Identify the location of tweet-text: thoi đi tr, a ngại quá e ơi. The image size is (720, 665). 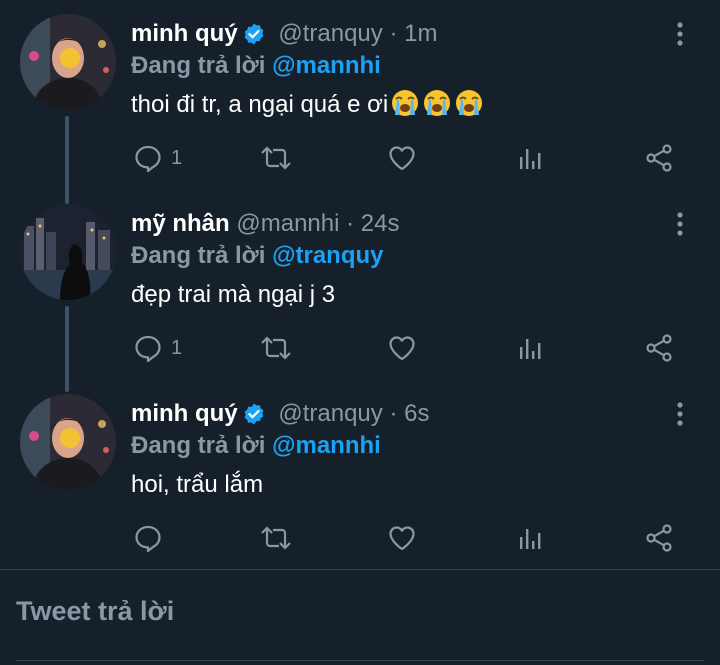
(307, 108).